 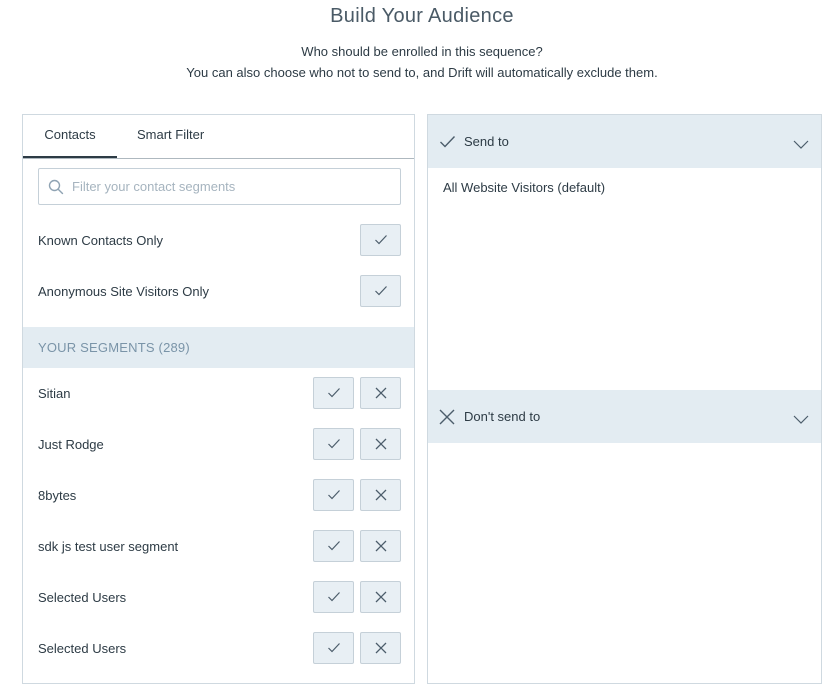 I want to click on segment-row: Sitian, so click(x=219, y=393).